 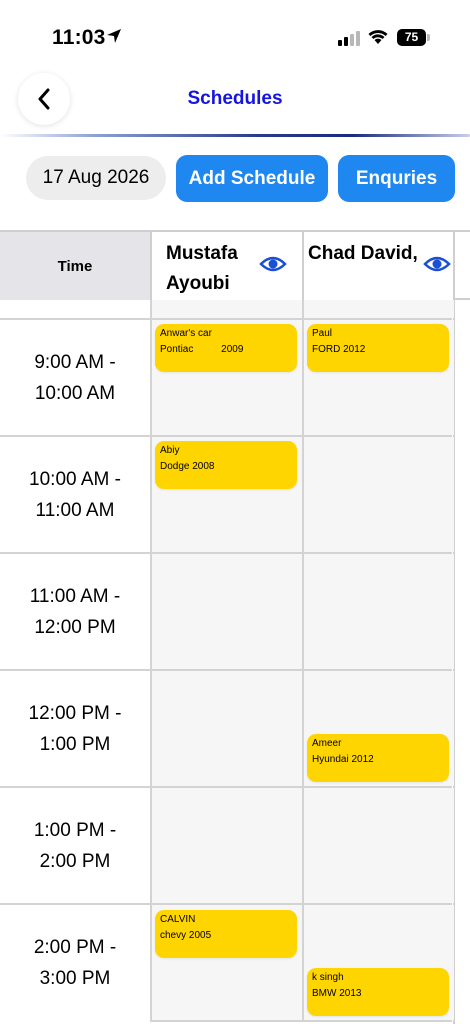 What do you see at coordinates (235, 135) in the screenshot?
I see `nav-divider` at bounding box center [235, 135].